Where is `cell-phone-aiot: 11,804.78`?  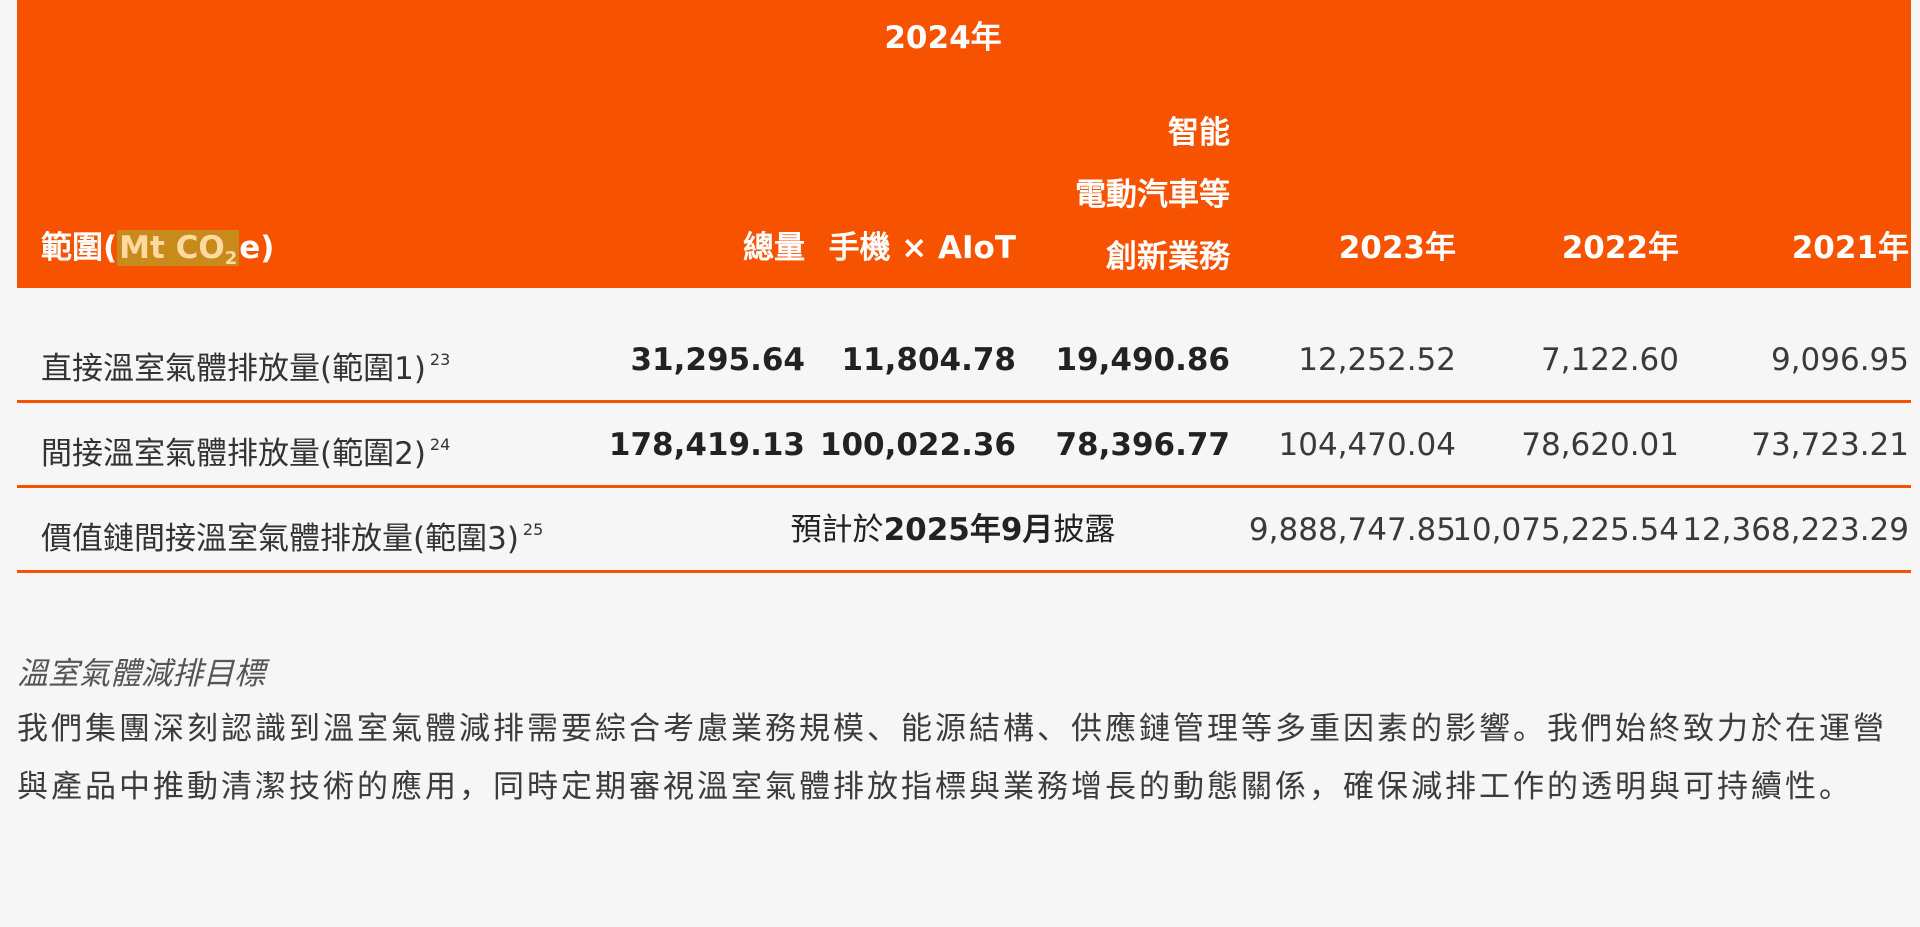
cell-phone-aiot: 11,804.78 is located at coordinates (928, 360).